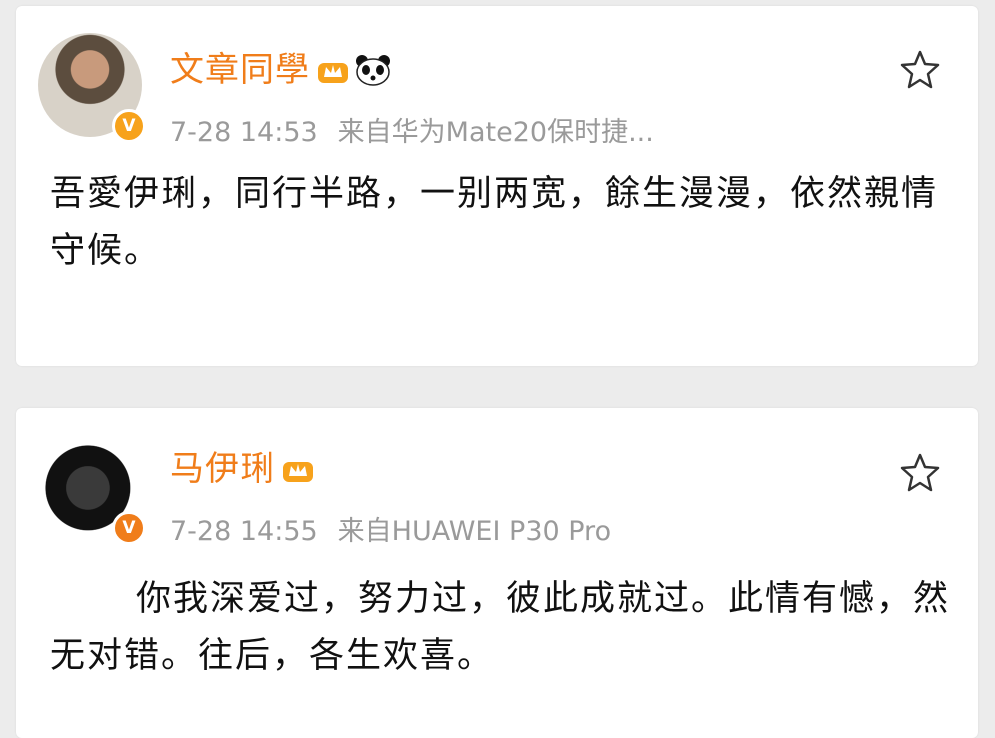  What do you see at coordinates (222, 469) in the screenshot?
I see `author-name: 马伊琍` at bounding box center [222, 469].